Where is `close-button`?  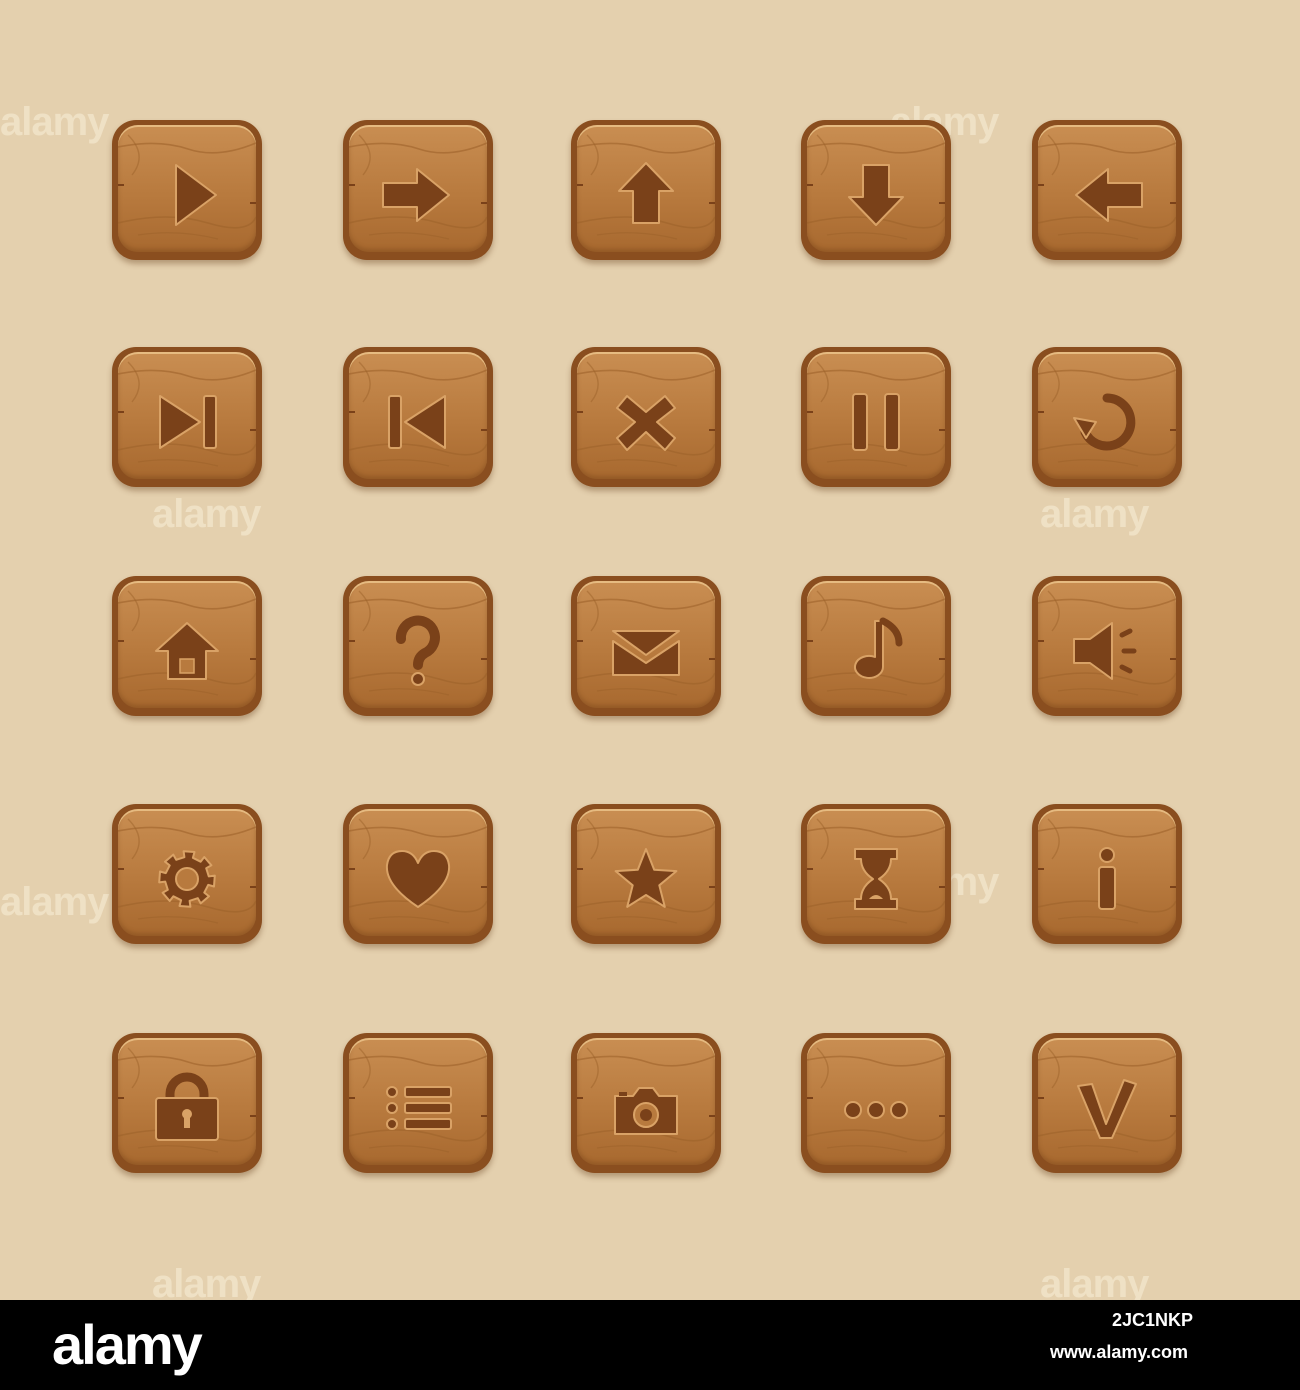
close-button is located at coordinates (646, 417).